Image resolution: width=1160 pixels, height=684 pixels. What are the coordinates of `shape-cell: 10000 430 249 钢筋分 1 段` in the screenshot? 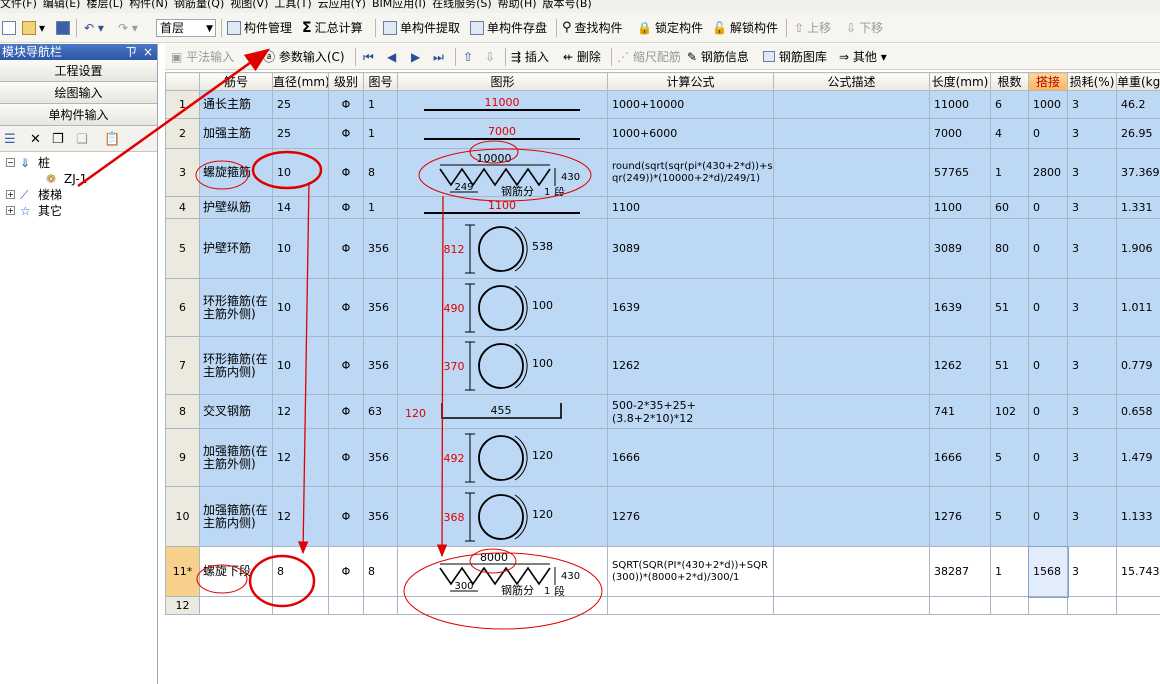 It's located at (502, 172).